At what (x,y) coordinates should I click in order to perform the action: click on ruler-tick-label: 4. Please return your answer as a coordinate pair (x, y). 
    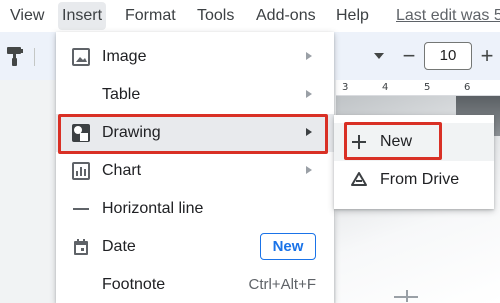
    Looking at the image, I should click on (385, 87).